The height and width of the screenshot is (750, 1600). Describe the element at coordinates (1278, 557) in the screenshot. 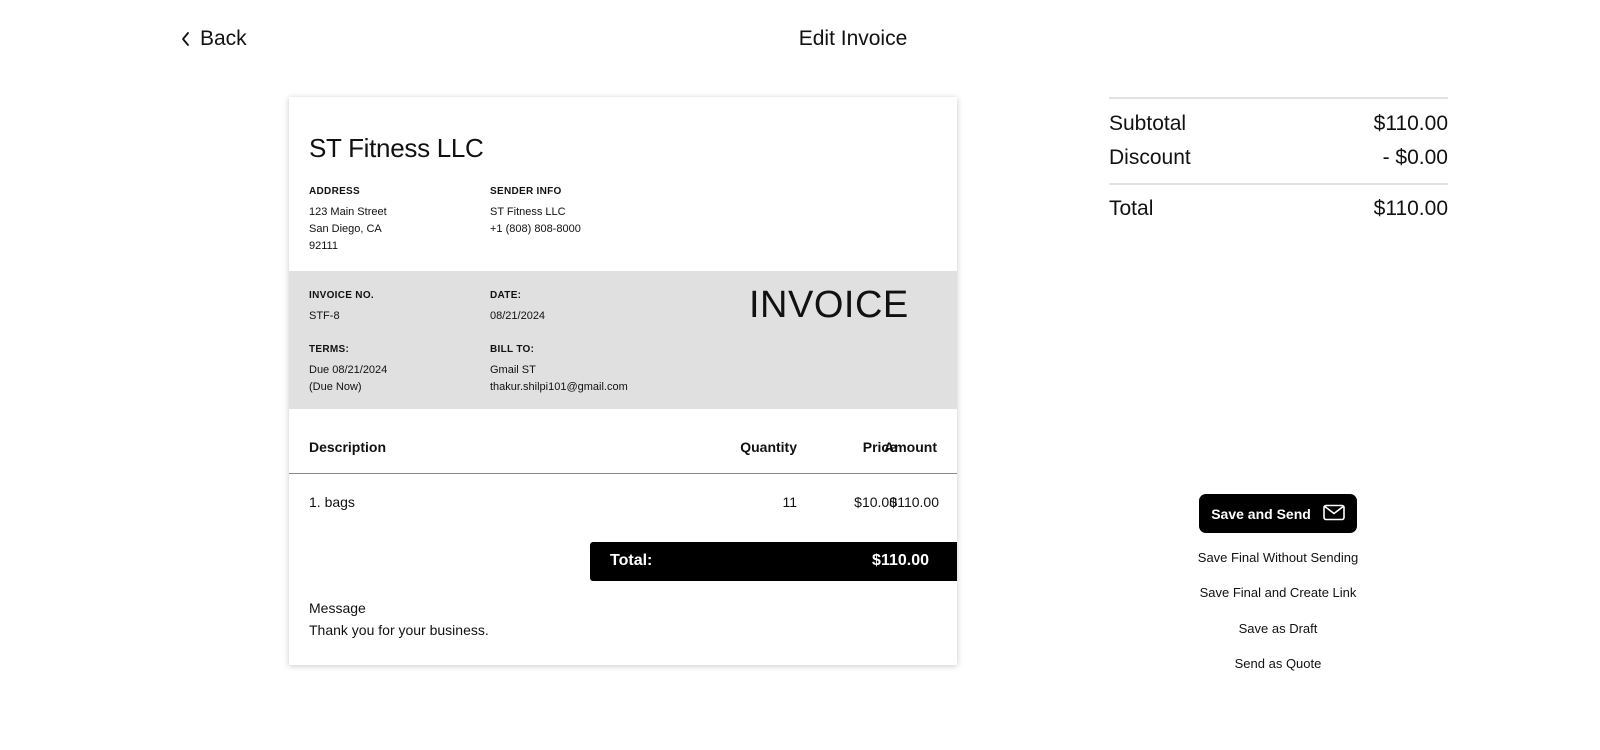

I see `save-final-without-sending-button: Save Final Without Sending` at that location.